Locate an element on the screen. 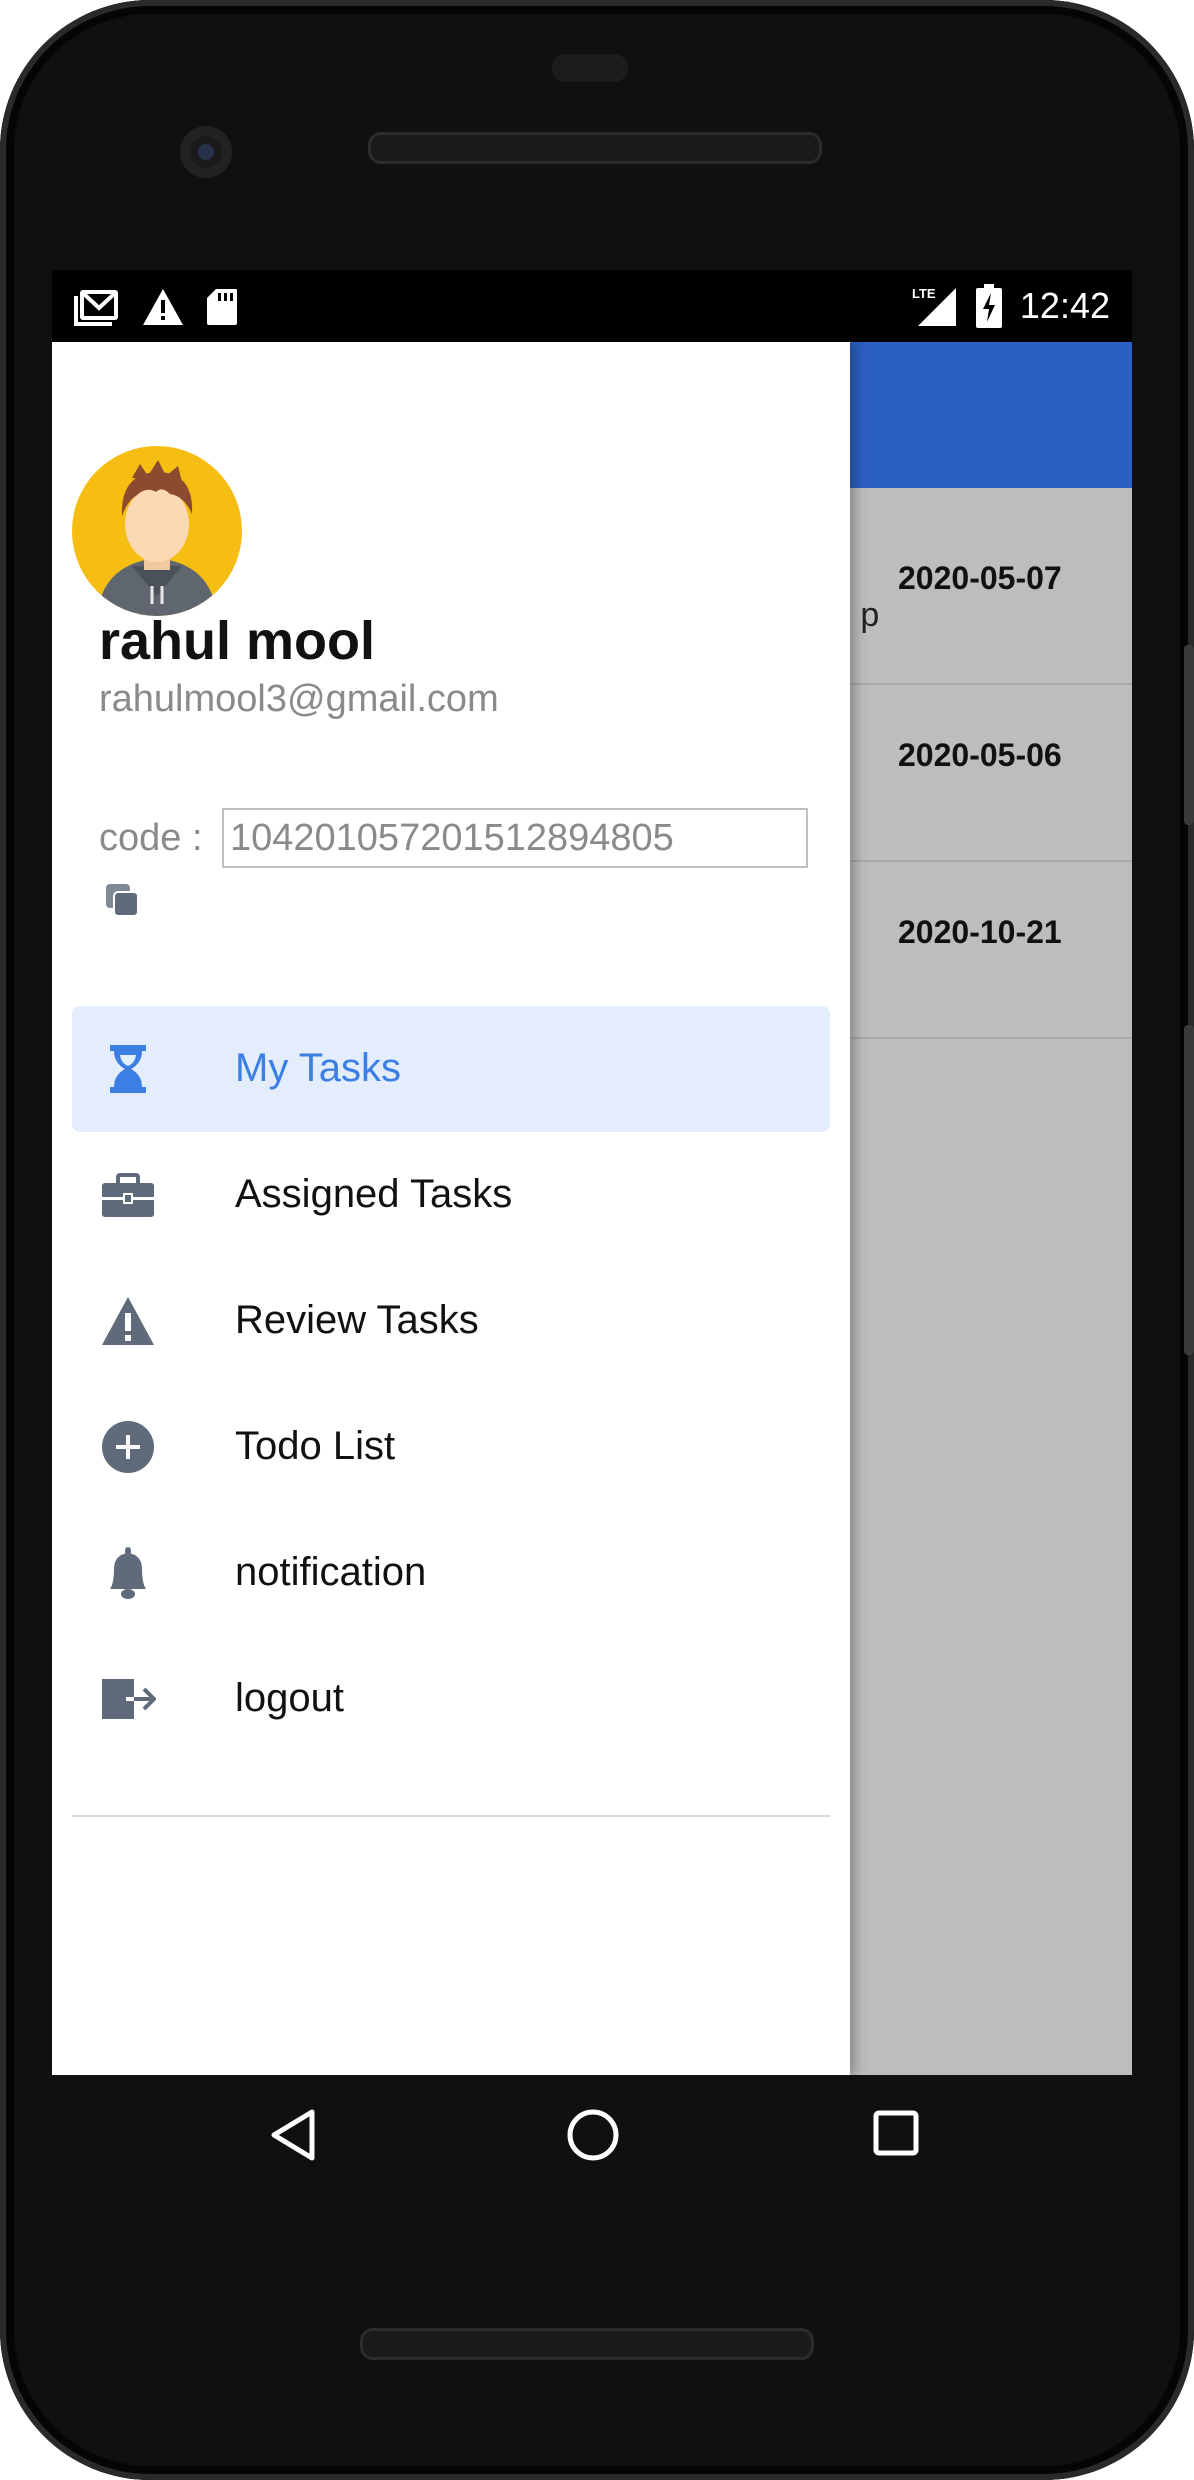 The image size is (1194, 2480). task-date: 2020-10-21 is located at coordinates (980, 932).